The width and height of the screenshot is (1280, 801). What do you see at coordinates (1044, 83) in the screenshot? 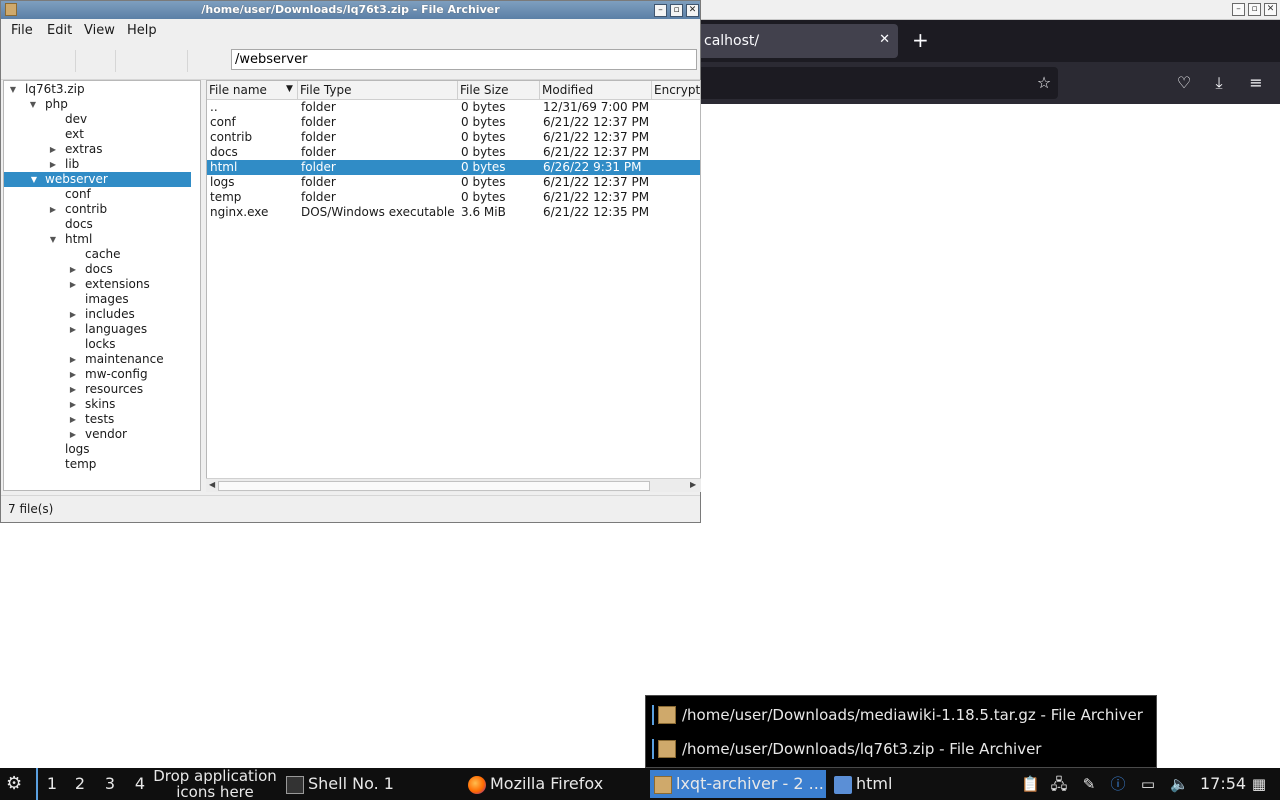
I see `bookmark-star-icon: ☆` at bounding box center [1044, 83].